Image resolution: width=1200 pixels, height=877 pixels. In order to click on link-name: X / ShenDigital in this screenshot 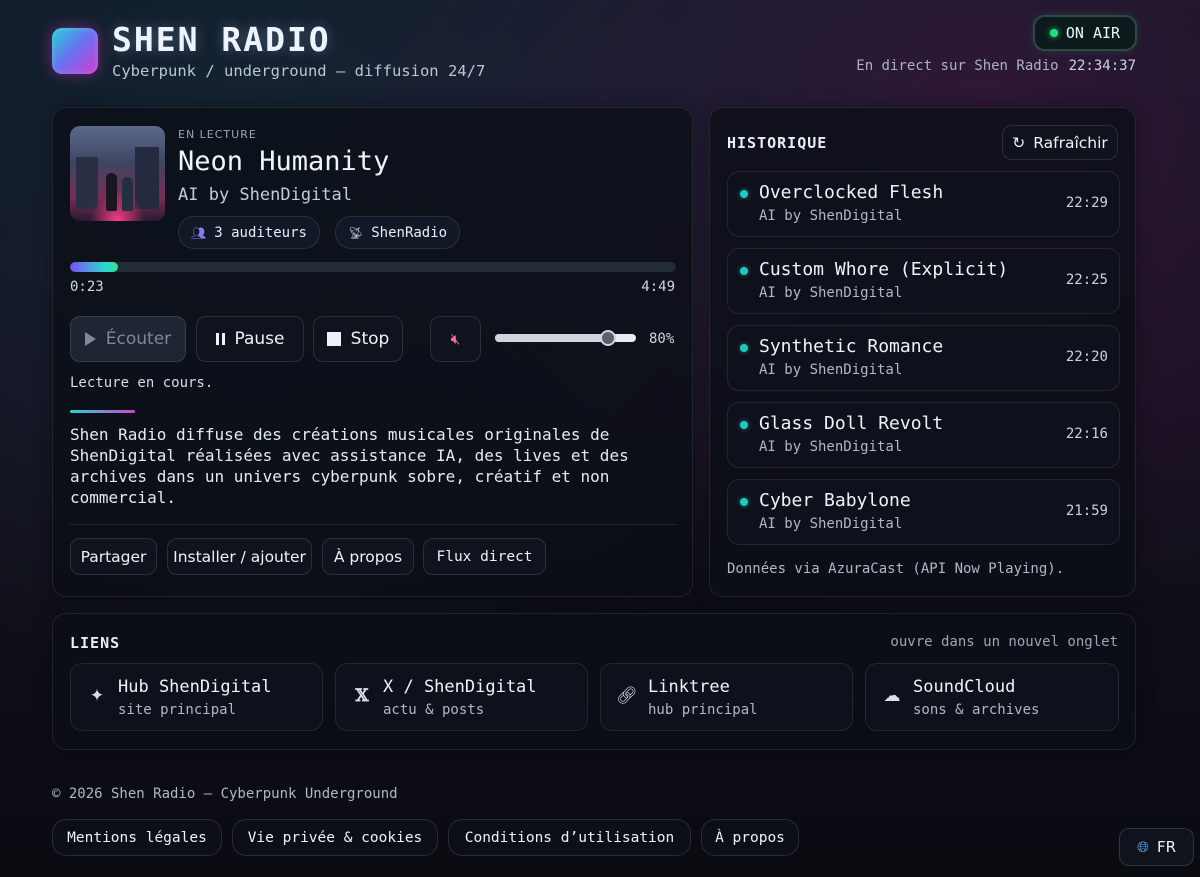, I will do `click(460, 687)`.